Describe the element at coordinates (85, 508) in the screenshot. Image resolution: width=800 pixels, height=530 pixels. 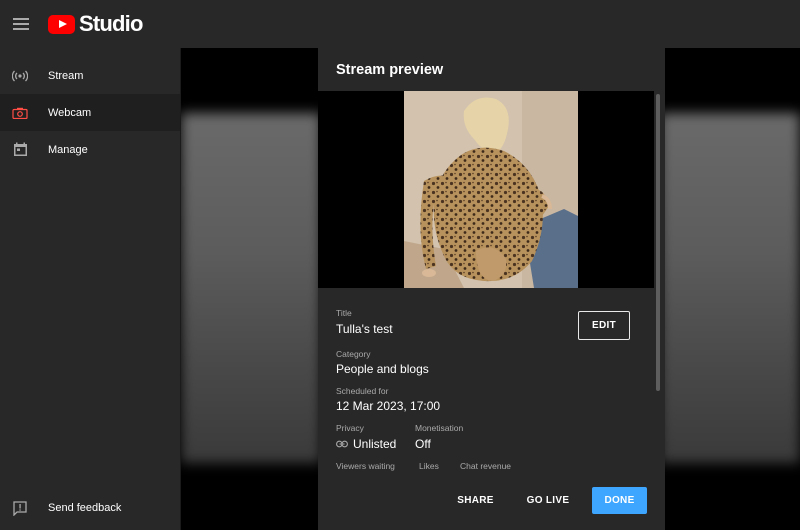
I see `send-feedback-label: Send feedback` at that location.